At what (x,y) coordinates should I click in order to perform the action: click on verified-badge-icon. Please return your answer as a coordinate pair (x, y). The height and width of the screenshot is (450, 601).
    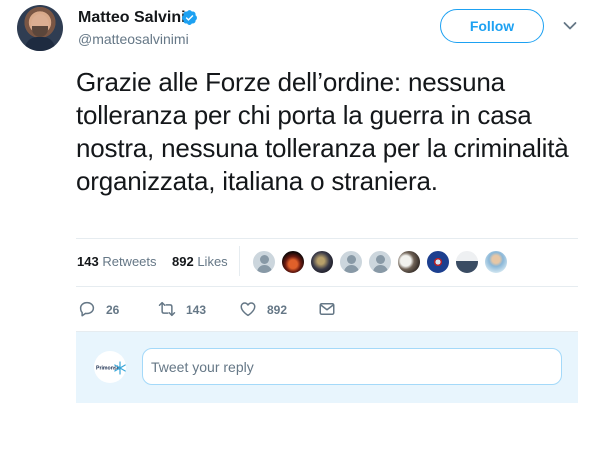
    Looking at the image, I should click on (189, 17).